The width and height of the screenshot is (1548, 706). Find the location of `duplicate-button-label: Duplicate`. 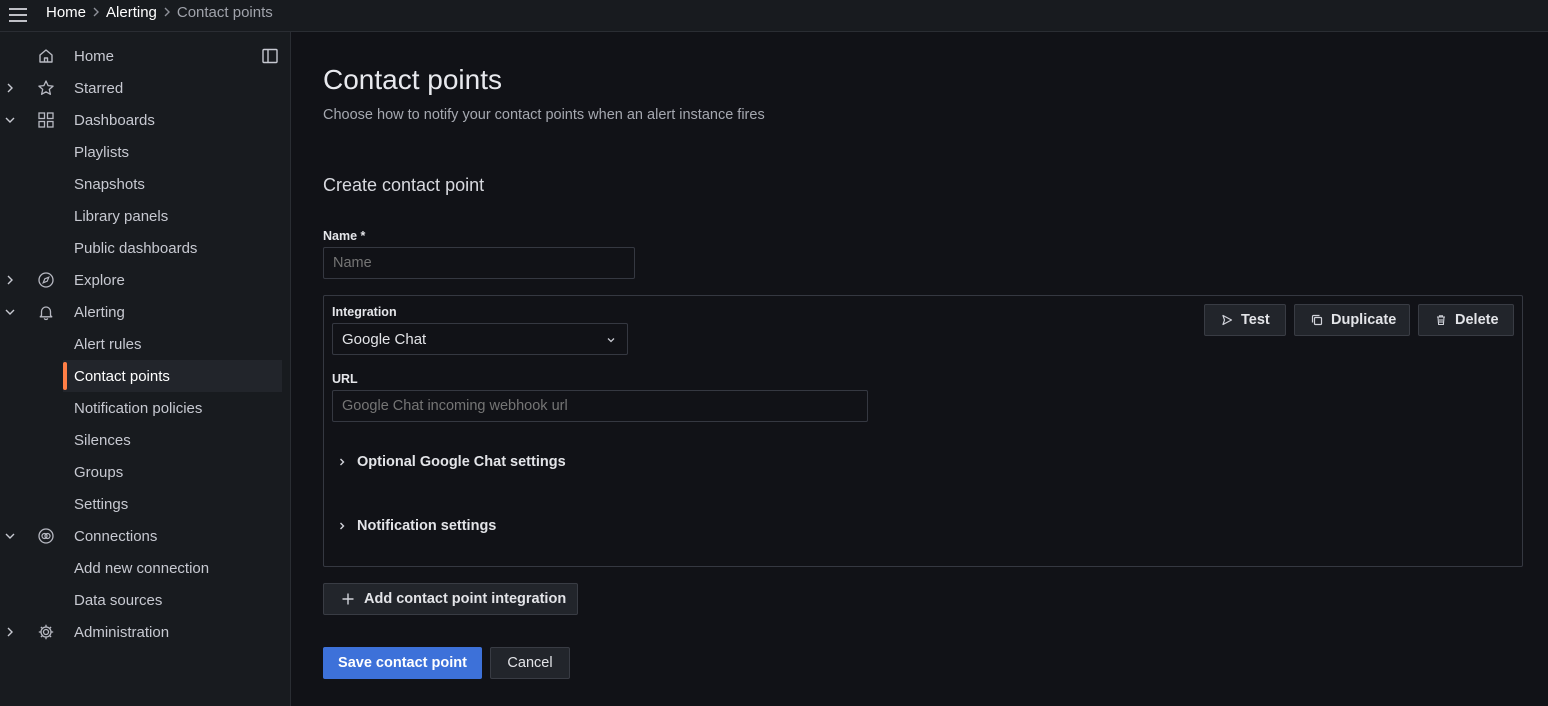

duplicate-button-label: Duplicate is located at coordinates (1364, 320).